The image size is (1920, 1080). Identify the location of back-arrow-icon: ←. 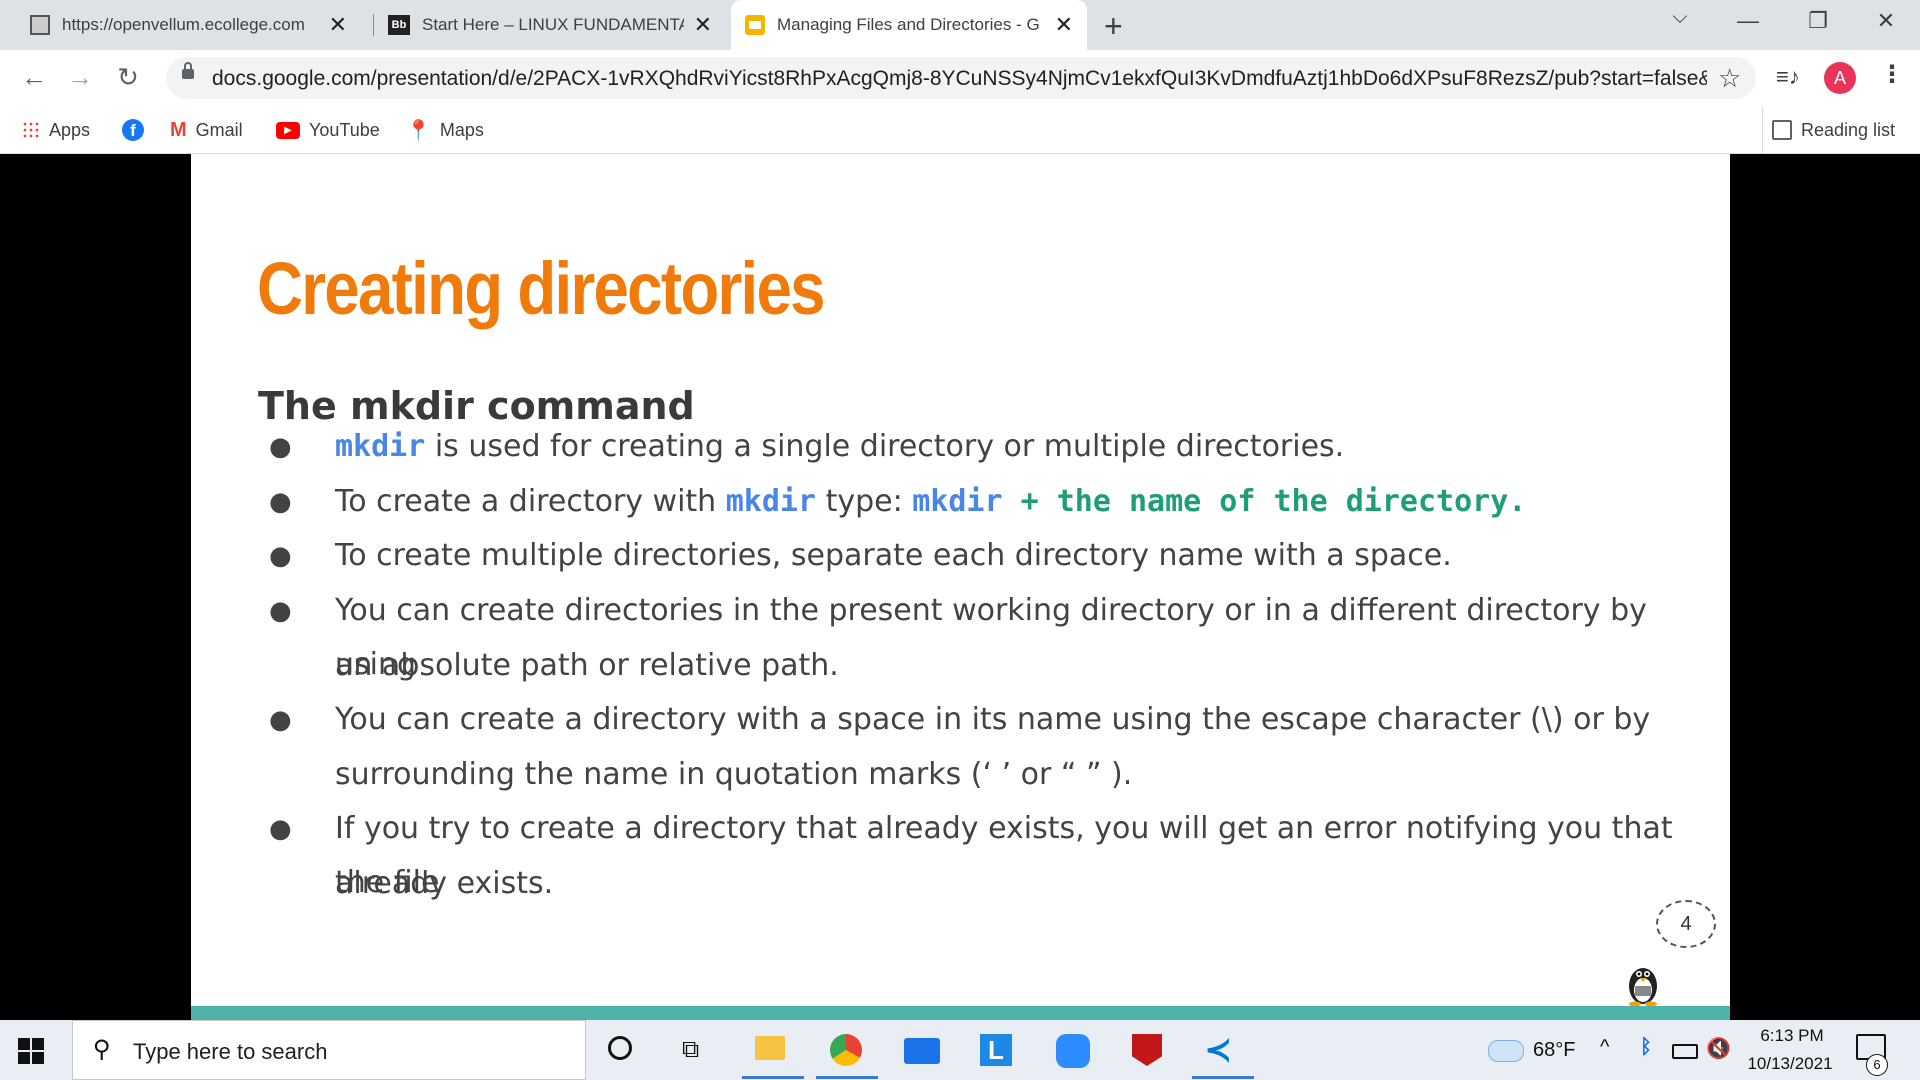
(34, 77).